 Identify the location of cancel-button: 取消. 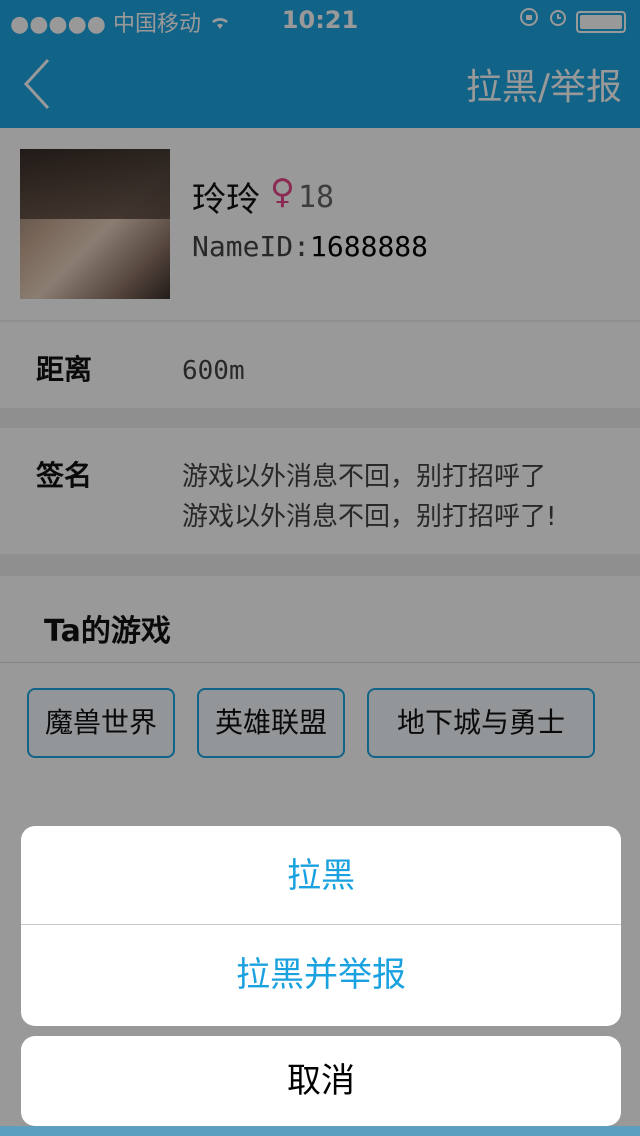
(321, 1081).